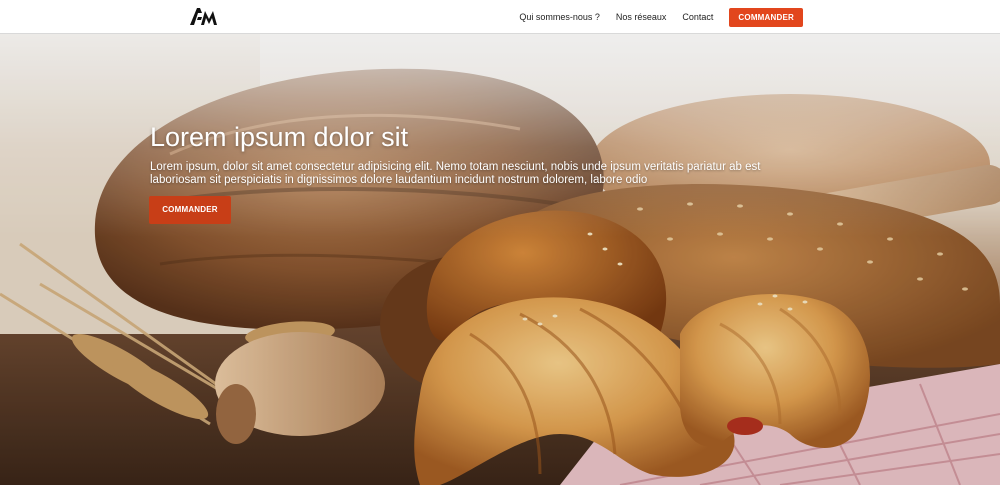 The height and width of the screenshot is (485, 1000). I want to click on nav-link-networks: Nos réseaux, so click(641, 17).